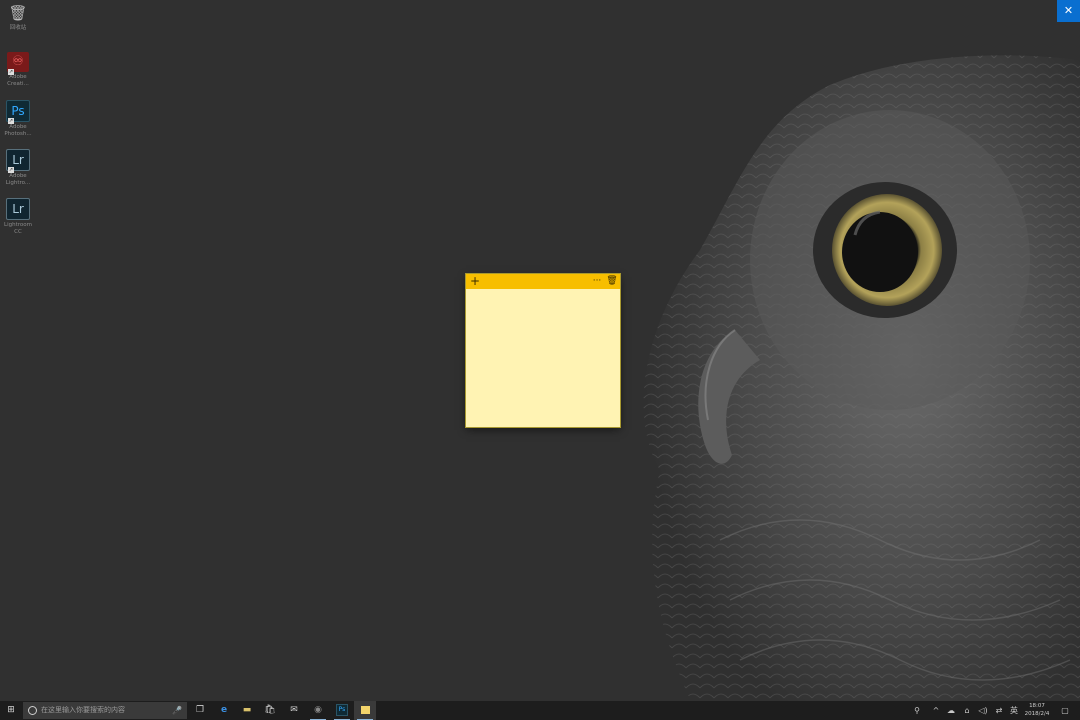  What do you see at coordinates (1014, 710) in the screenshot?
I see `input-method-icon: 英` at bounding box center [1014, 710].